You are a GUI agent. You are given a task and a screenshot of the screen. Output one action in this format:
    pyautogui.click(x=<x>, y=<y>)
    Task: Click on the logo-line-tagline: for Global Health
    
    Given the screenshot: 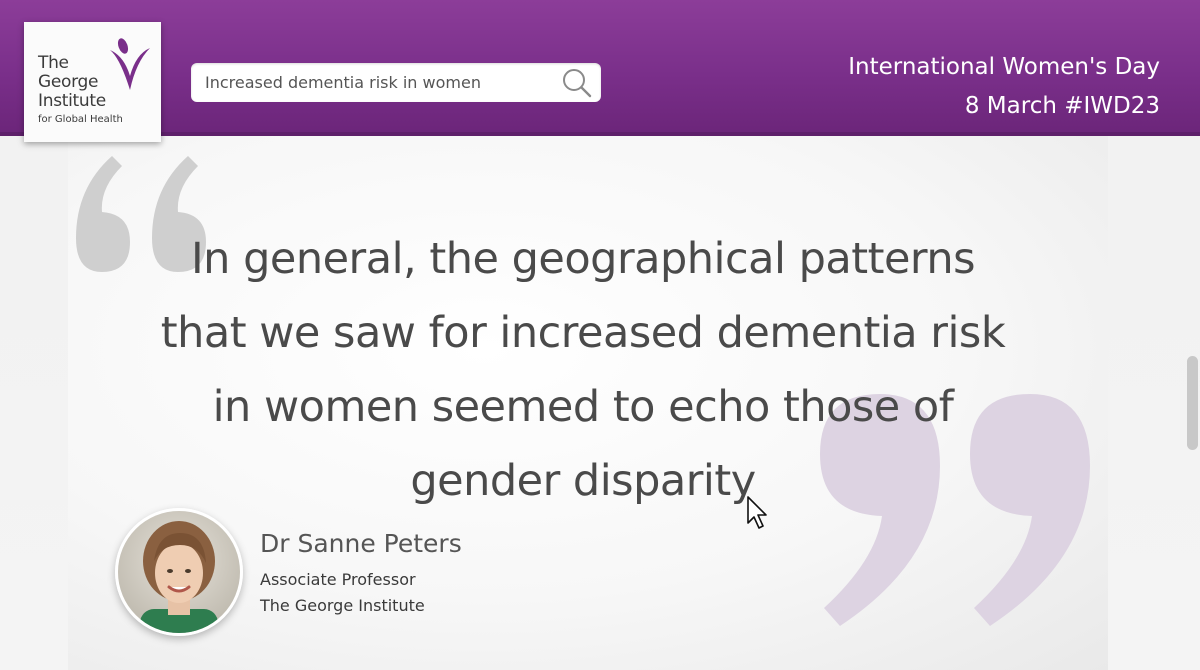 What is the action you would take?
    pyautogui.click(x=80, y=119)
    